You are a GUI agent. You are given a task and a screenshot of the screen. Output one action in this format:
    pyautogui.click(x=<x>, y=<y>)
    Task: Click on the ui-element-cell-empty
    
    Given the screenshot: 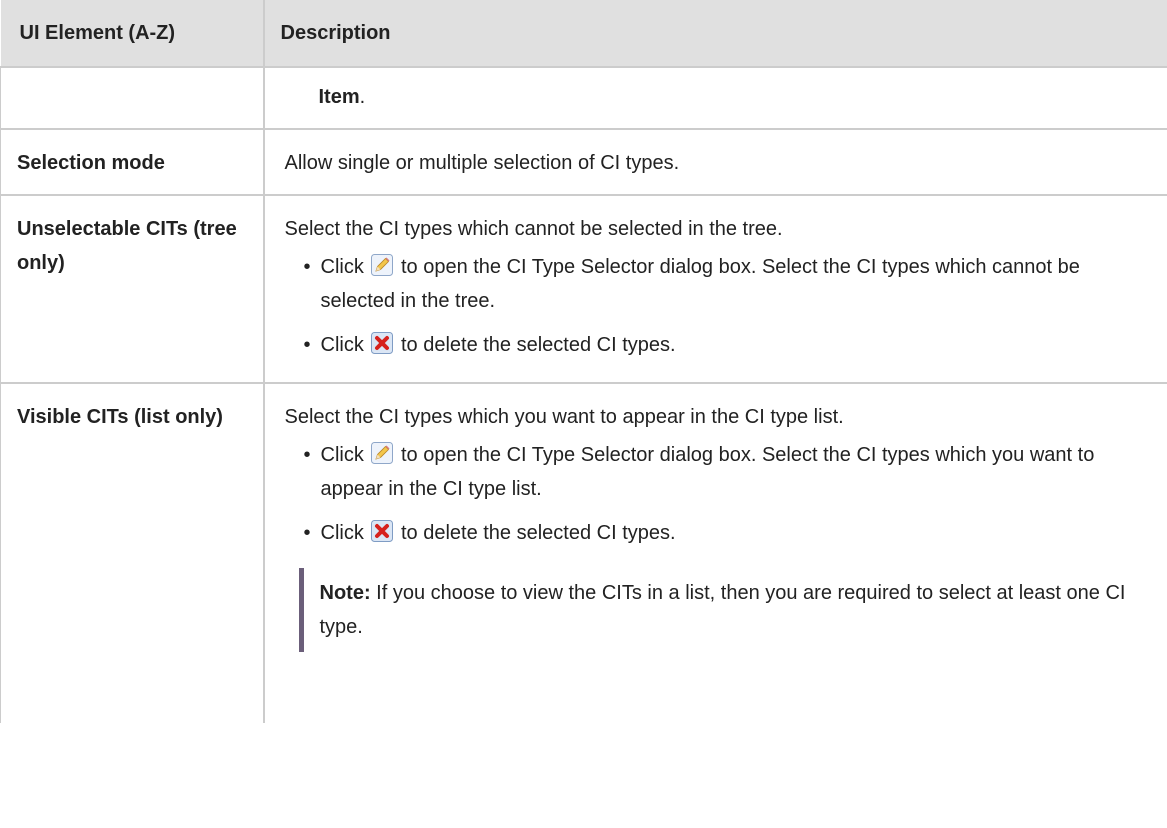 What is the action you would take?
    pyautogui.click(x=132, y=98)
    